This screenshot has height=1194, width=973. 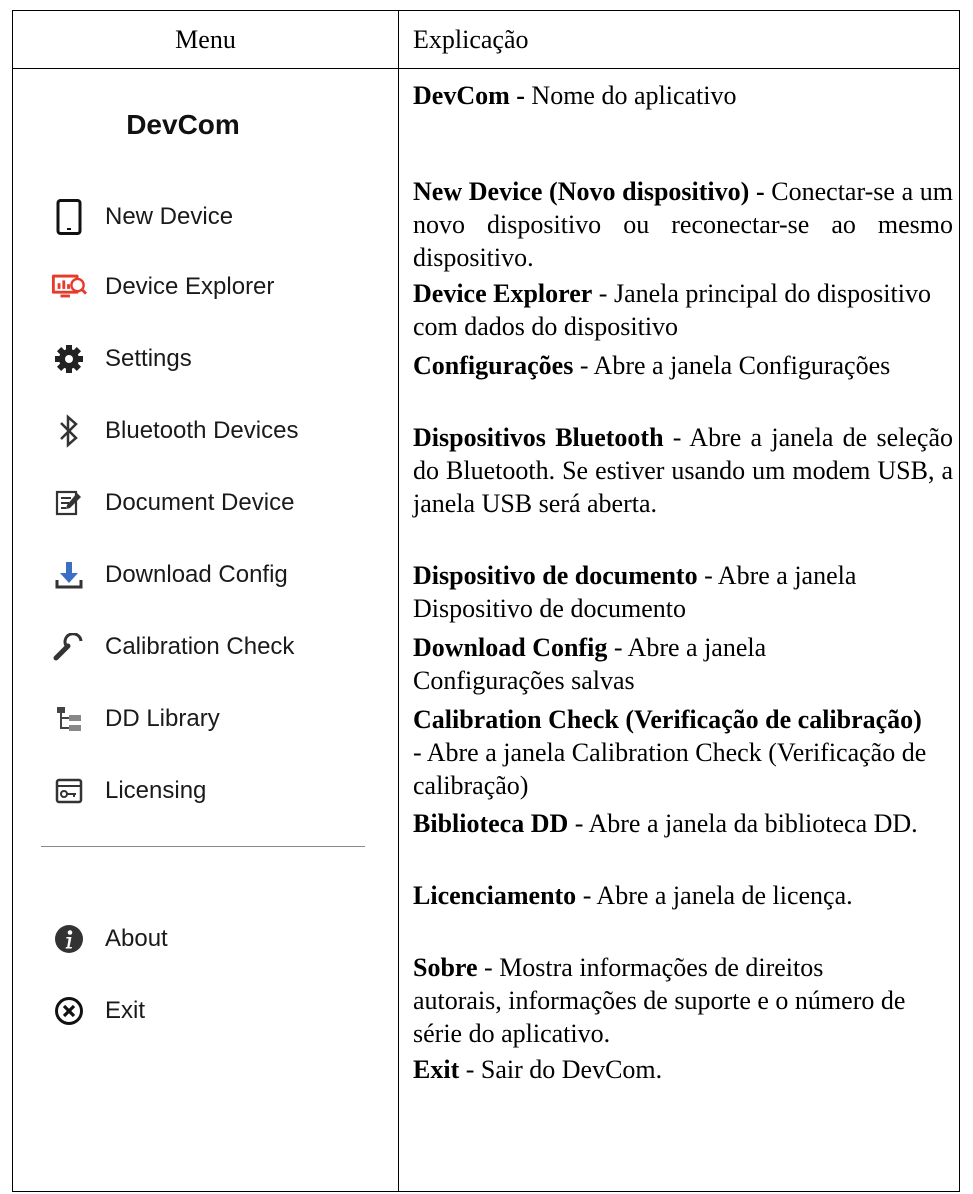 I want to click on menu-item-document-device: Document Device, so click(x=172, y=503).